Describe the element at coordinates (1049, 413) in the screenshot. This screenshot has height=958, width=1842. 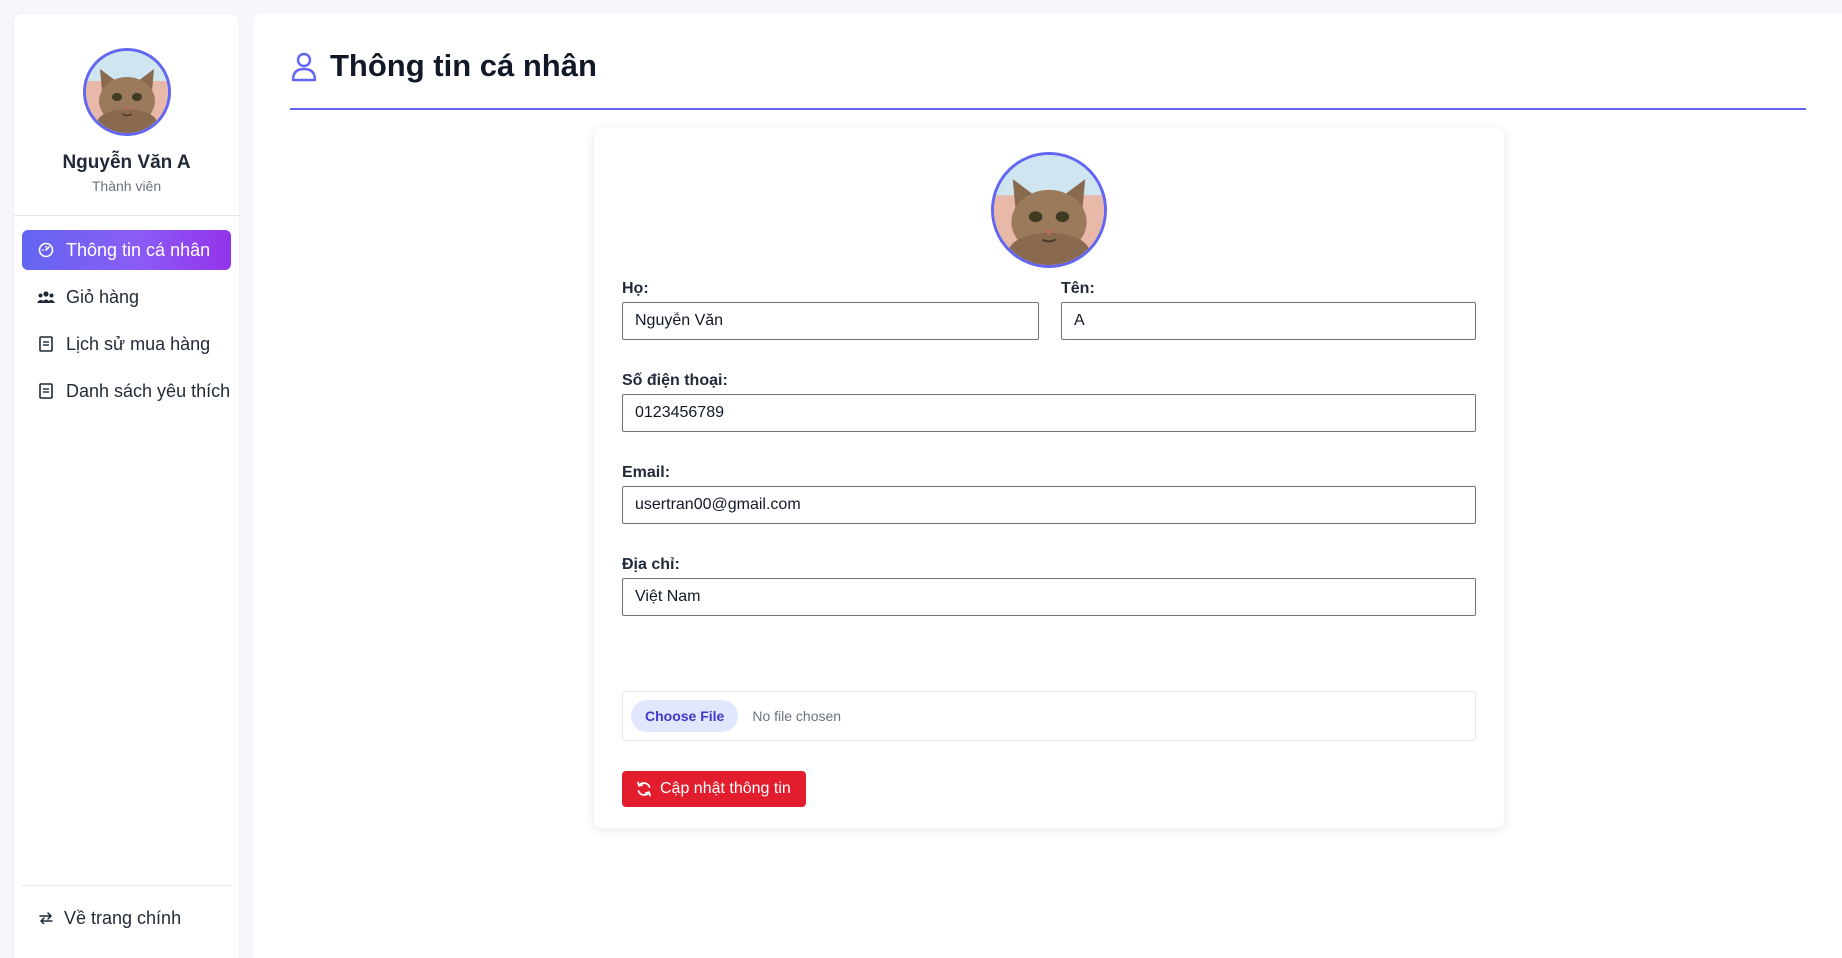
I see `phone-input` at that location.